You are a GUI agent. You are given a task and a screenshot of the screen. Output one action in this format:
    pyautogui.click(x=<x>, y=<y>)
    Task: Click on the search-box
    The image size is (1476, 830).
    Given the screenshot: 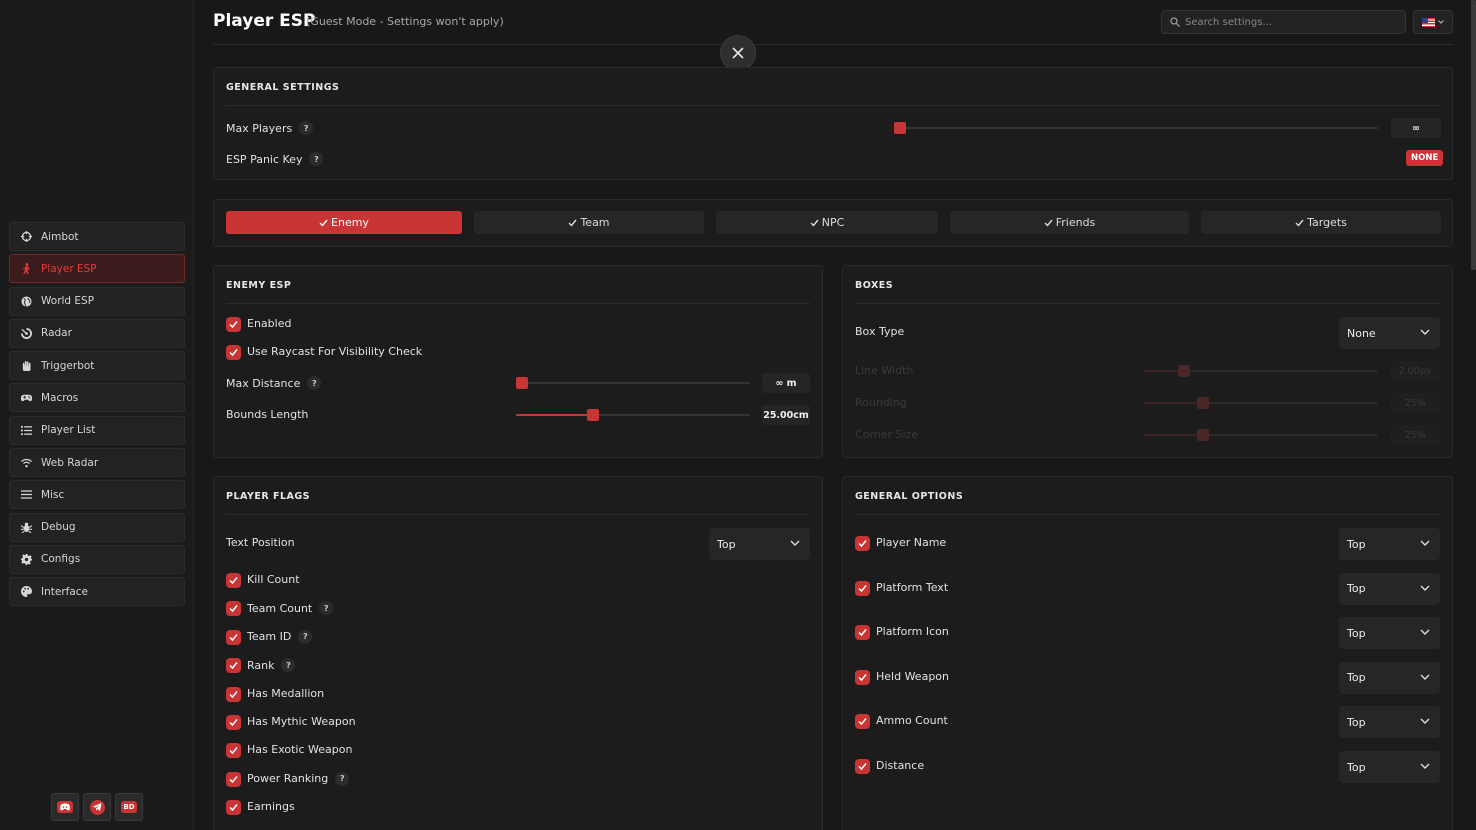 What is the action you would take?
    pyautogui.click(x=1283, y=22)
    